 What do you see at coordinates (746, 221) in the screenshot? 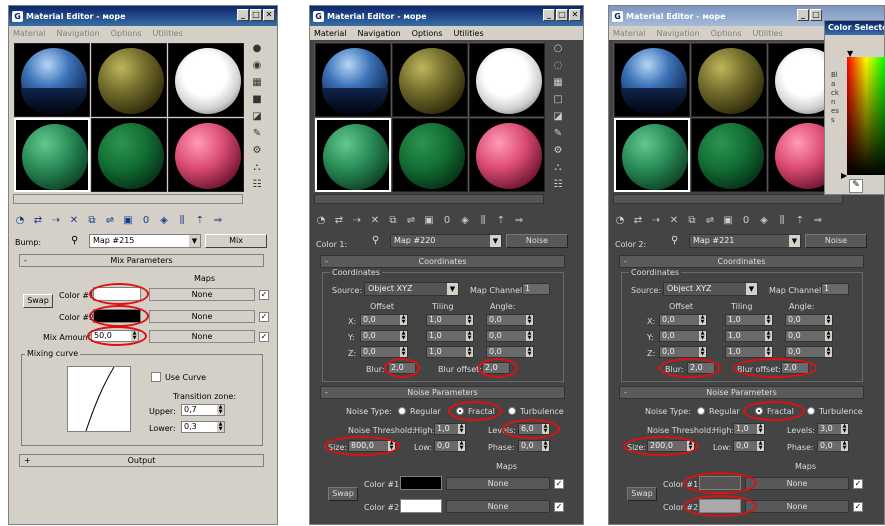
I see `material-id-icon: 0` at bounding box center [746, 221].